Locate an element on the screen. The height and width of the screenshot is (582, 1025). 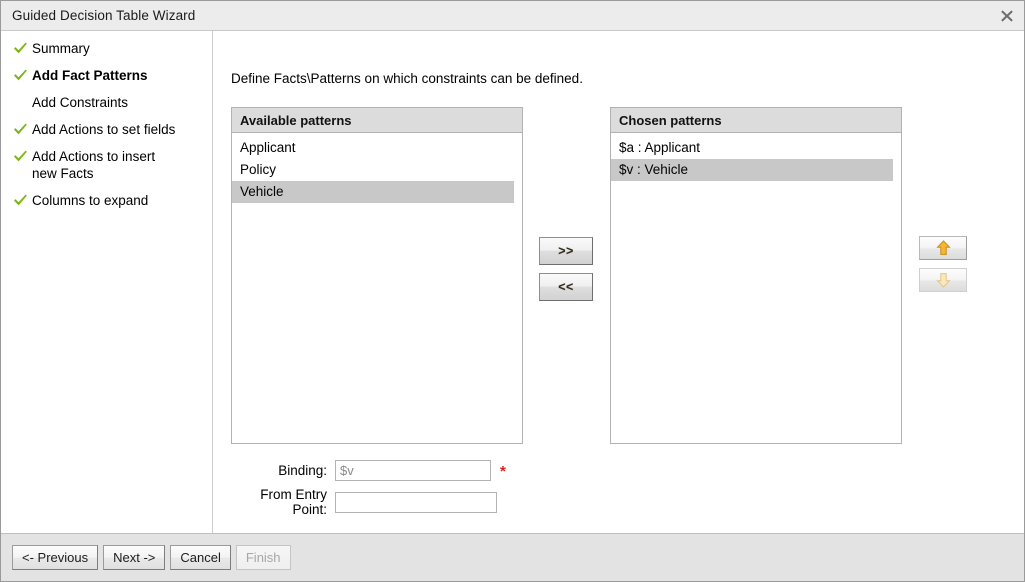
entry-point-row: From Entry Point: is located at coordinates (364, 502).